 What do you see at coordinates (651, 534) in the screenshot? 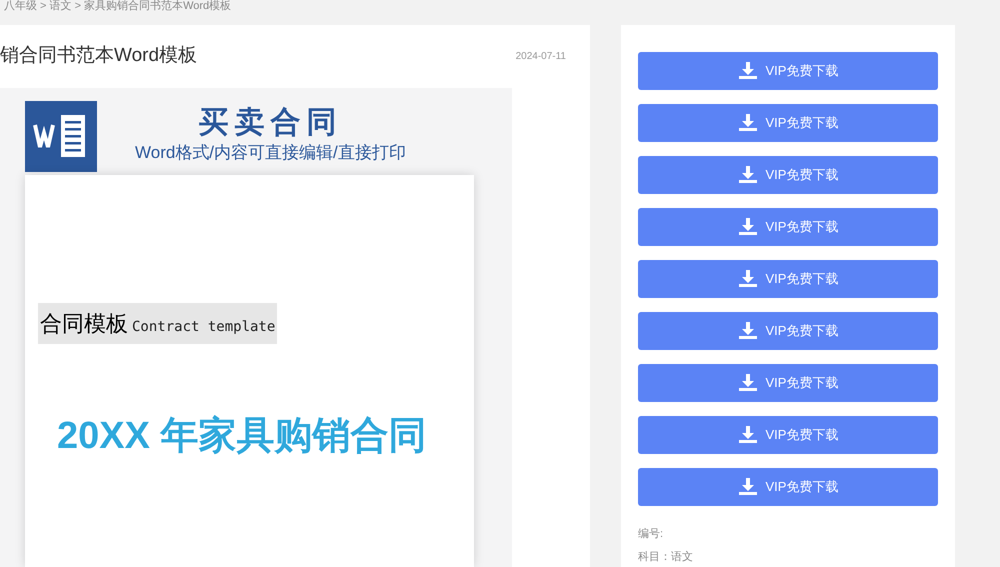
I see `info-text: 编号:` at bounding box center [651, 534].